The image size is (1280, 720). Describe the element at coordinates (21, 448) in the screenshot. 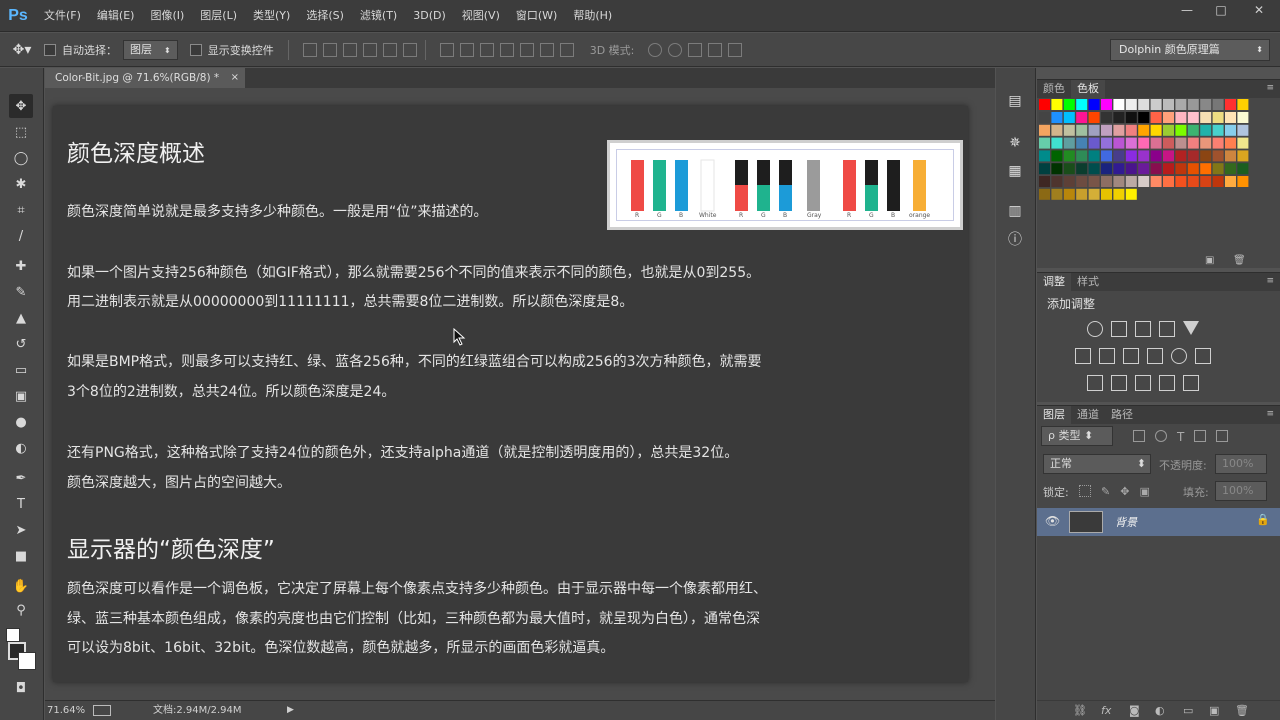

I see `dodge-tool-icon: ◐` at that location.